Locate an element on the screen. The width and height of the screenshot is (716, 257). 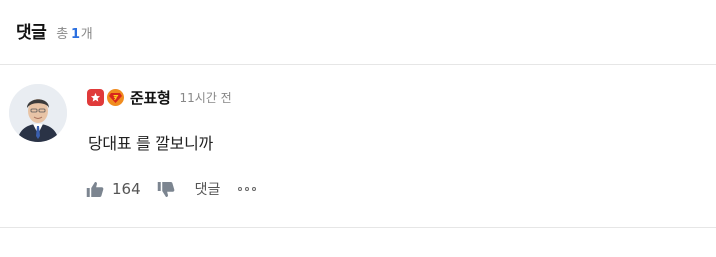
more-options-icon is located at coordinates (247, 189).